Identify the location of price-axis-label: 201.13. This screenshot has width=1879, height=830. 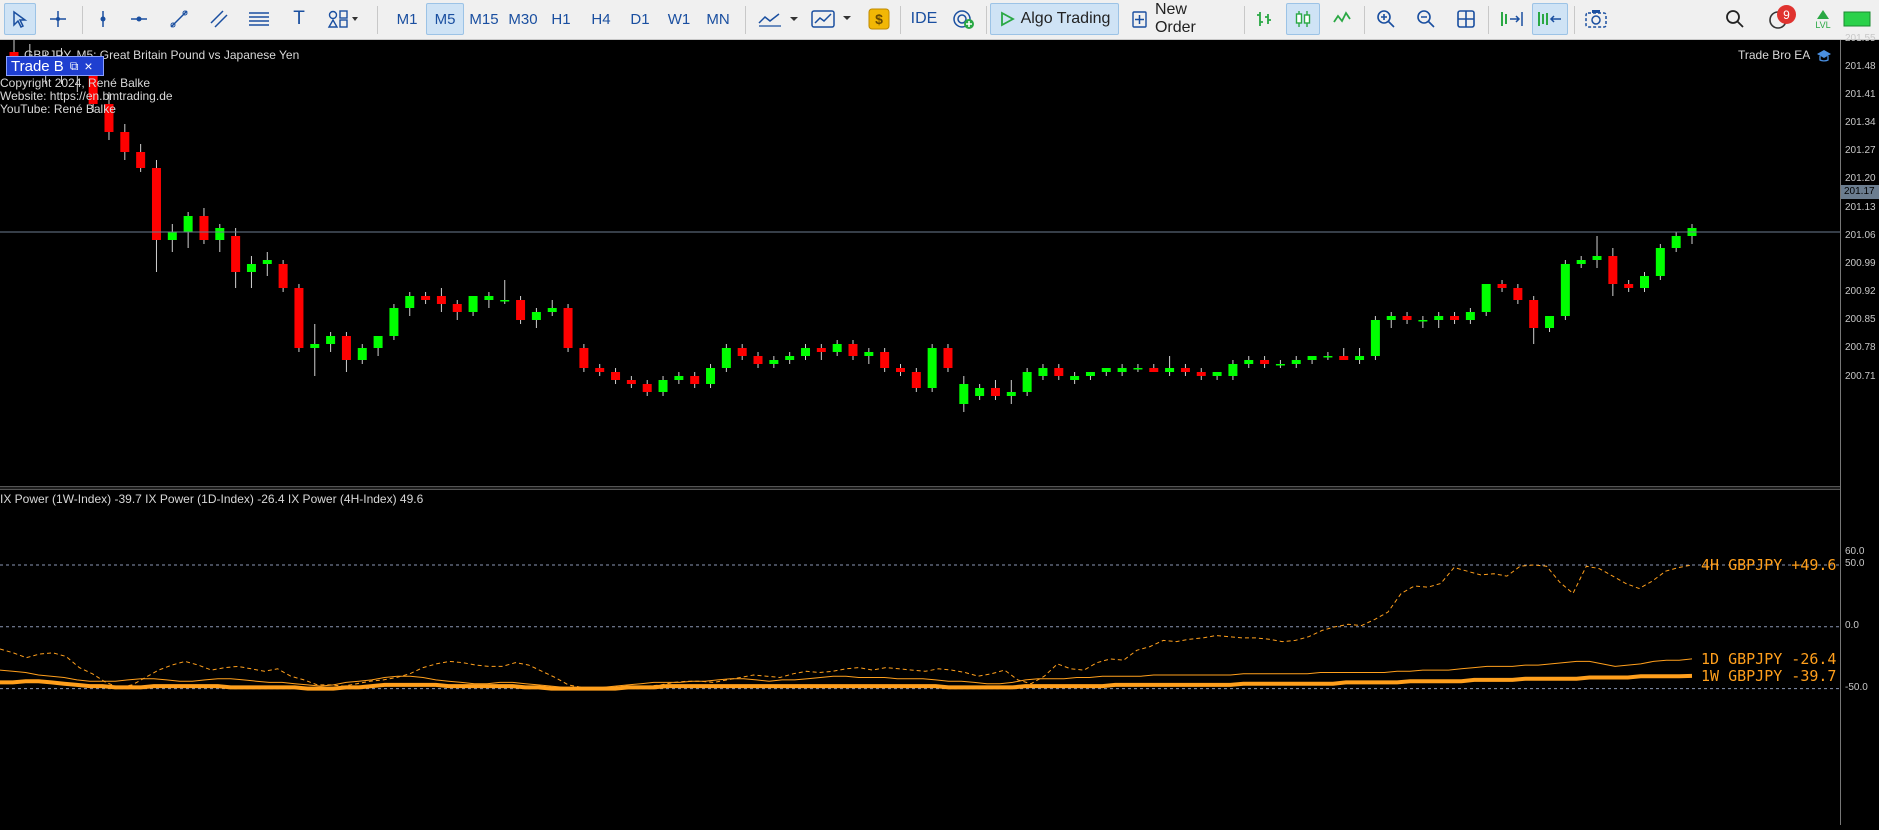
(1860, 207).